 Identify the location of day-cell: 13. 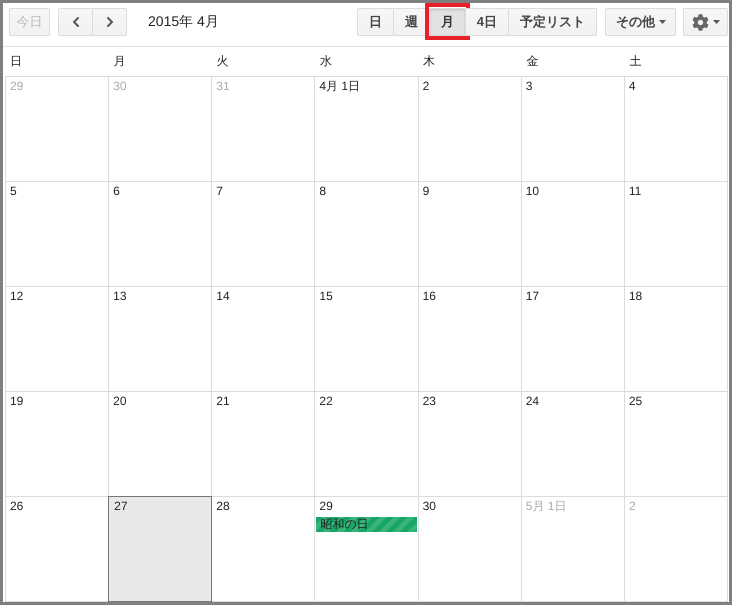
(160, 339).